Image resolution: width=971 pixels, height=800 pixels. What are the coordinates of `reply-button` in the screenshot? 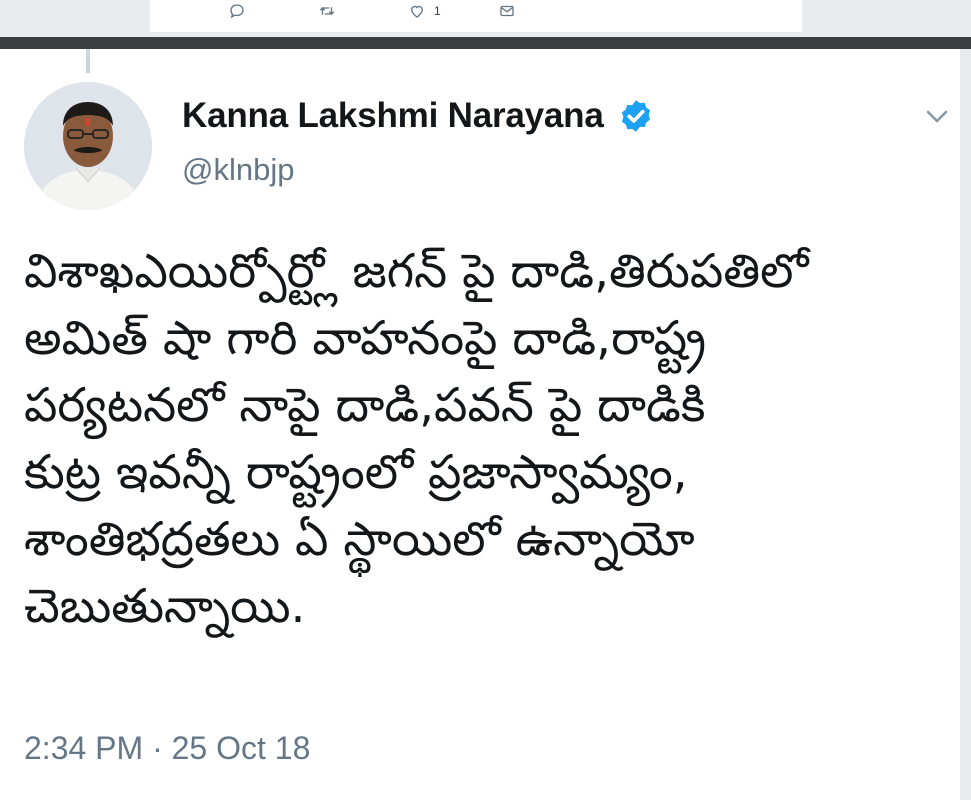 It's located at (237, 11).